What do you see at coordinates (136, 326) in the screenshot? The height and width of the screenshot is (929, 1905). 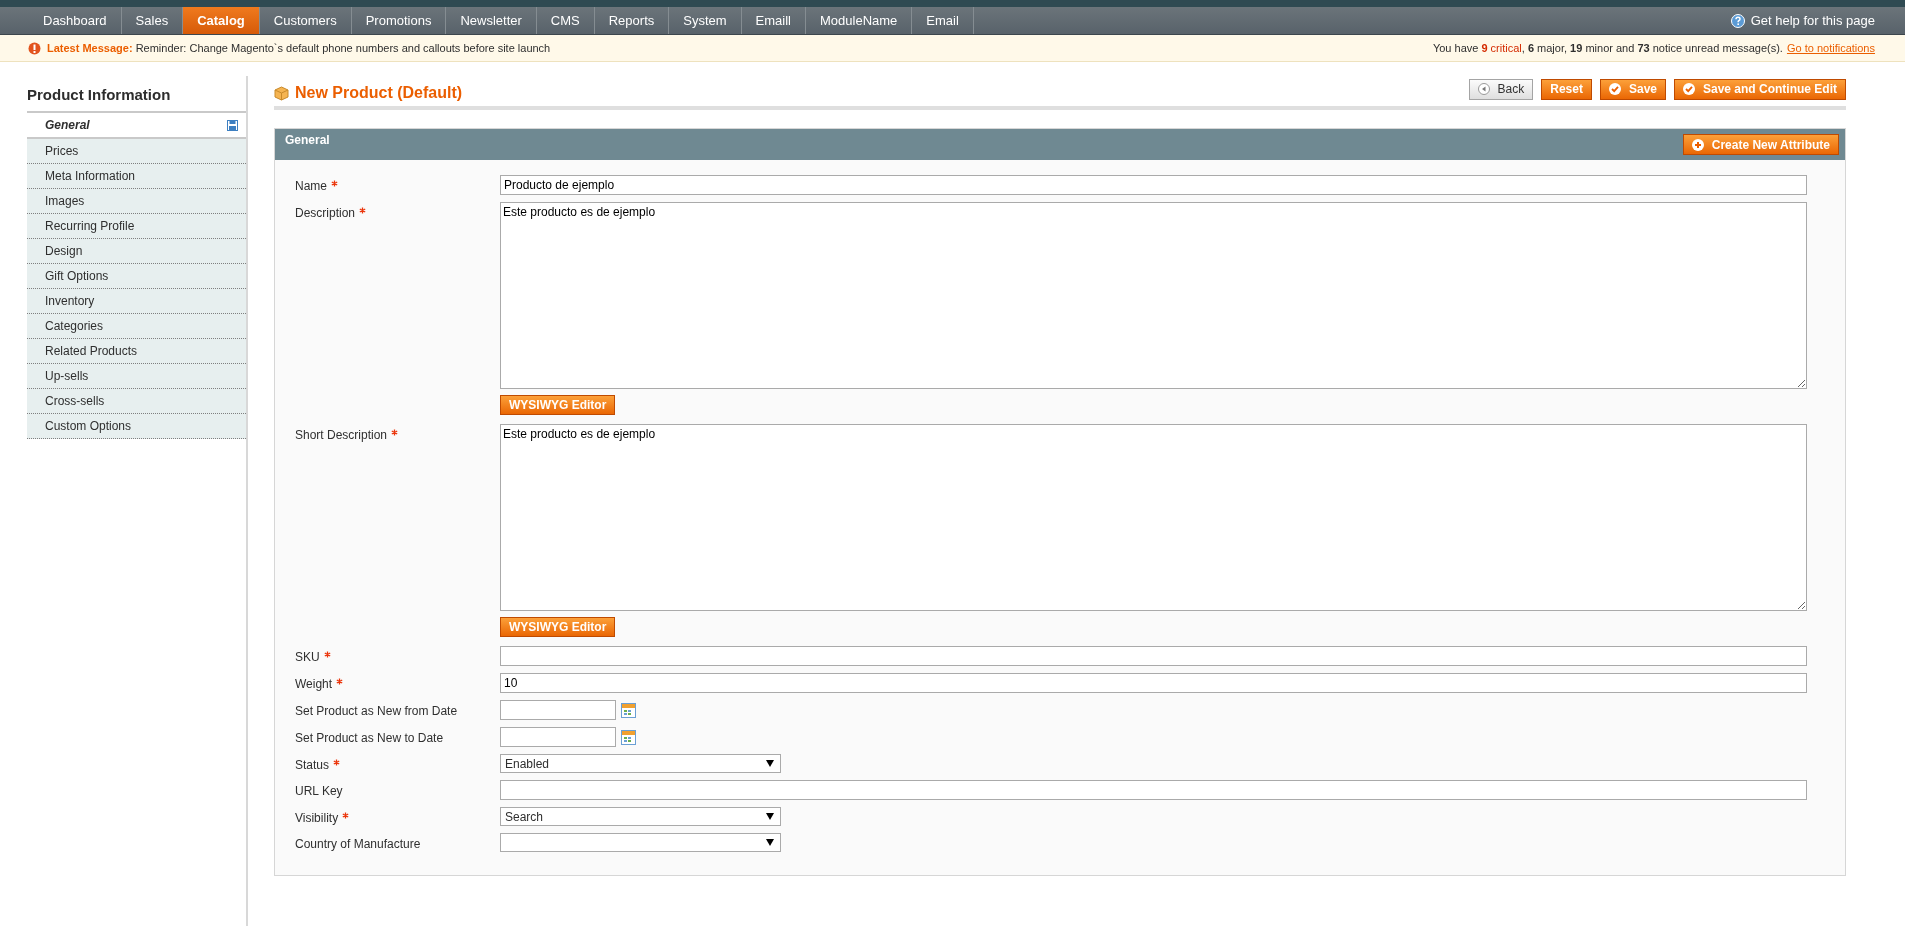 I see `sidebar-tab: Categories` at bounding box center [136, 326].